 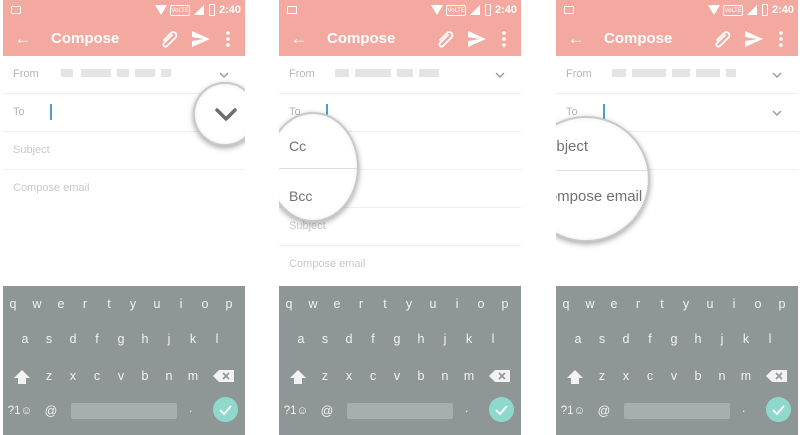 What do you see at coordinates (193, 376) in the screenshot?
I see `key-m: m` at bounding box center [193, 376].